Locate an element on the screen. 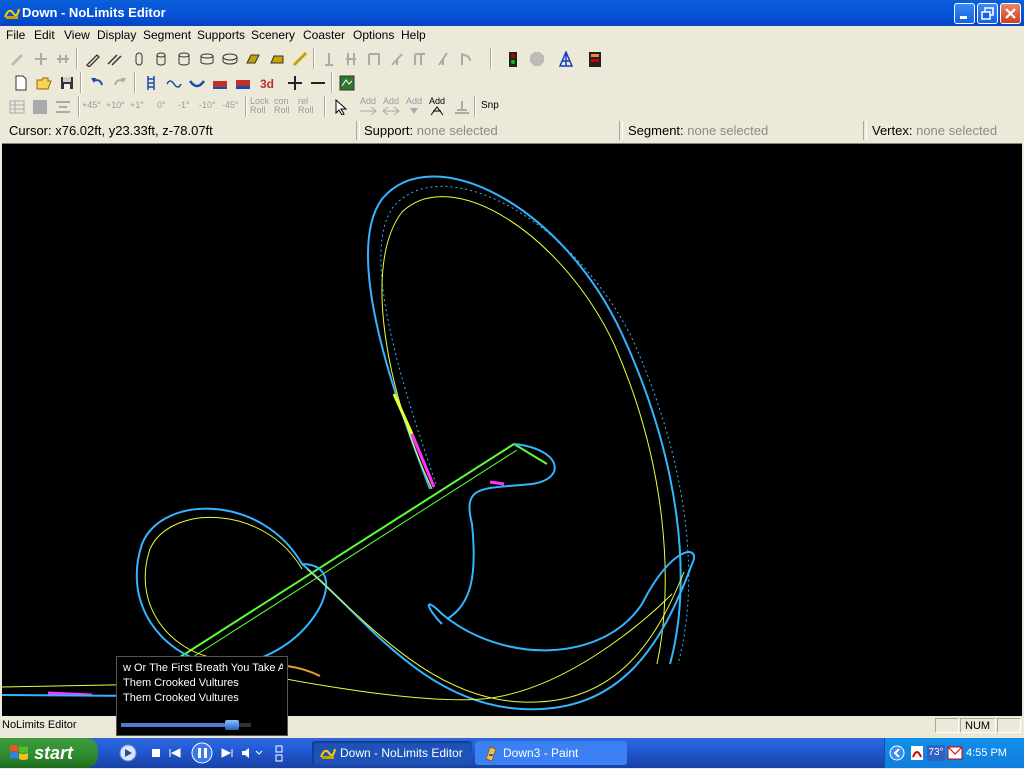 This screenshot has width=1024, height=769. support-tool-7-button is located at coordinates (466, 59).